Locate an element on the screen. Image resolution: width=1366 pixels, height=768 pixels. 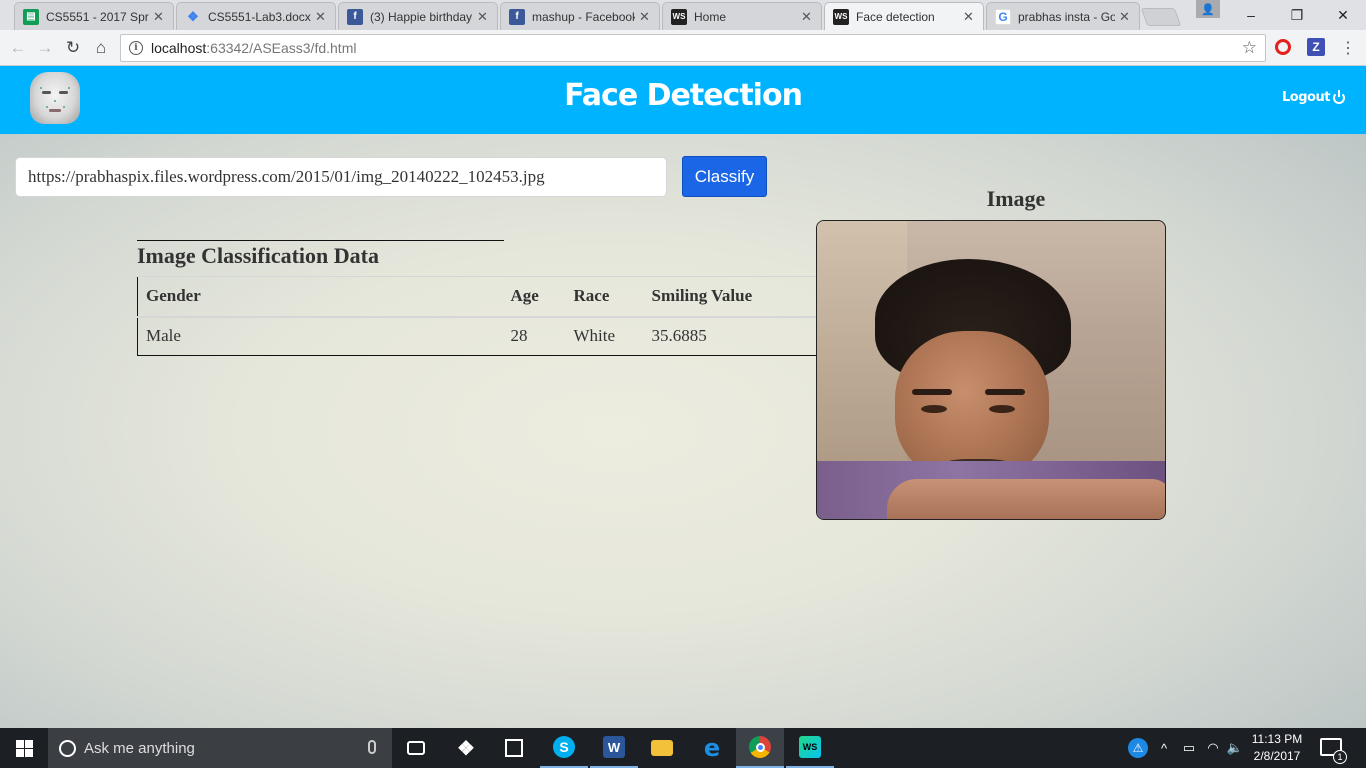
facebook-icon: f is located at coordinates (517, 16).